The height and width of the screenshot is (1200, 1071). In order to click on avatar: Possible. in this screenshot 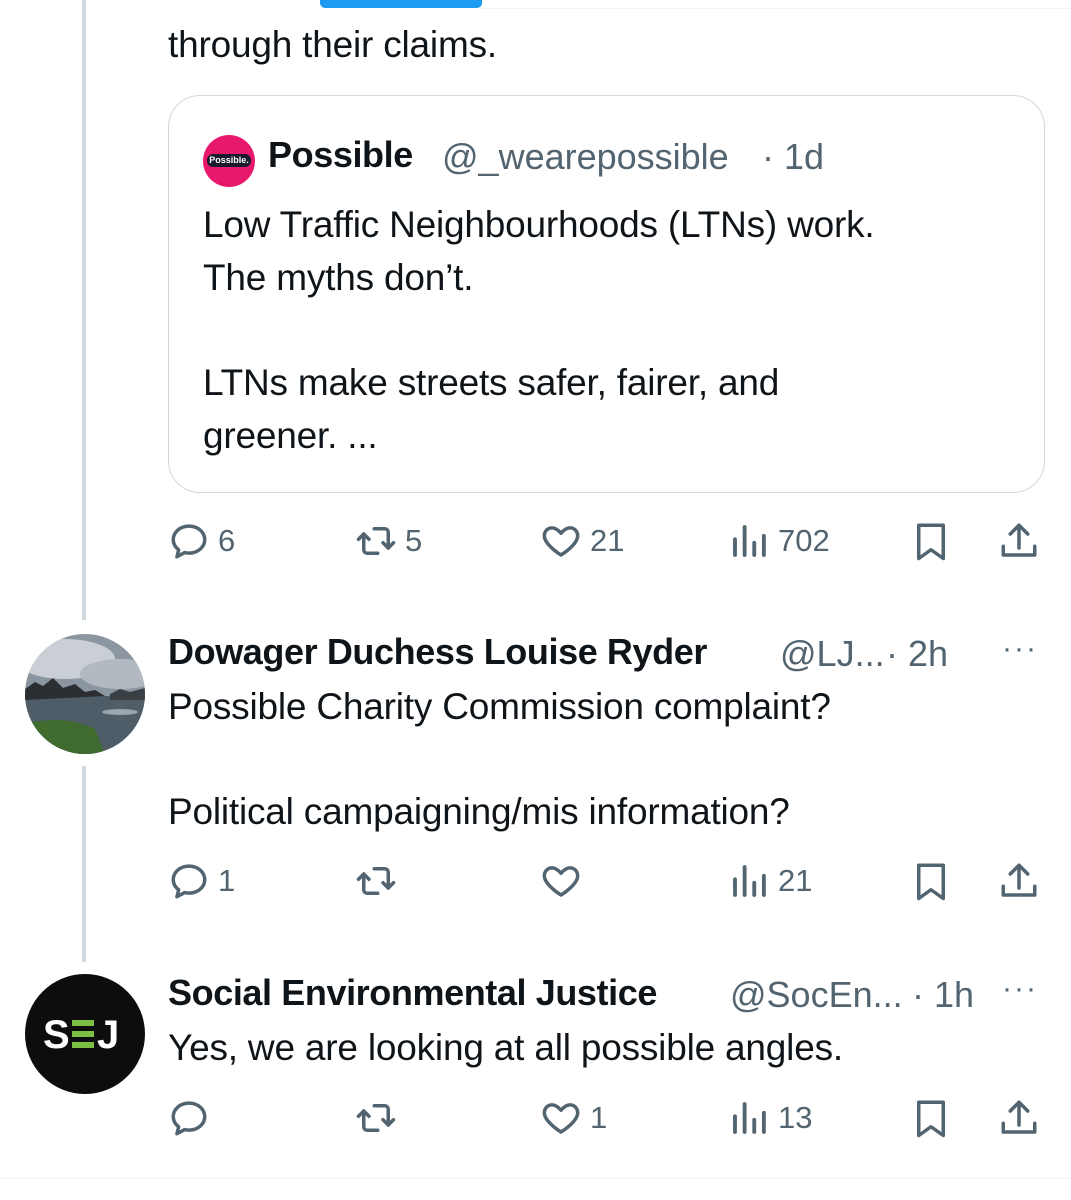, I will do `click(229, 161)`.